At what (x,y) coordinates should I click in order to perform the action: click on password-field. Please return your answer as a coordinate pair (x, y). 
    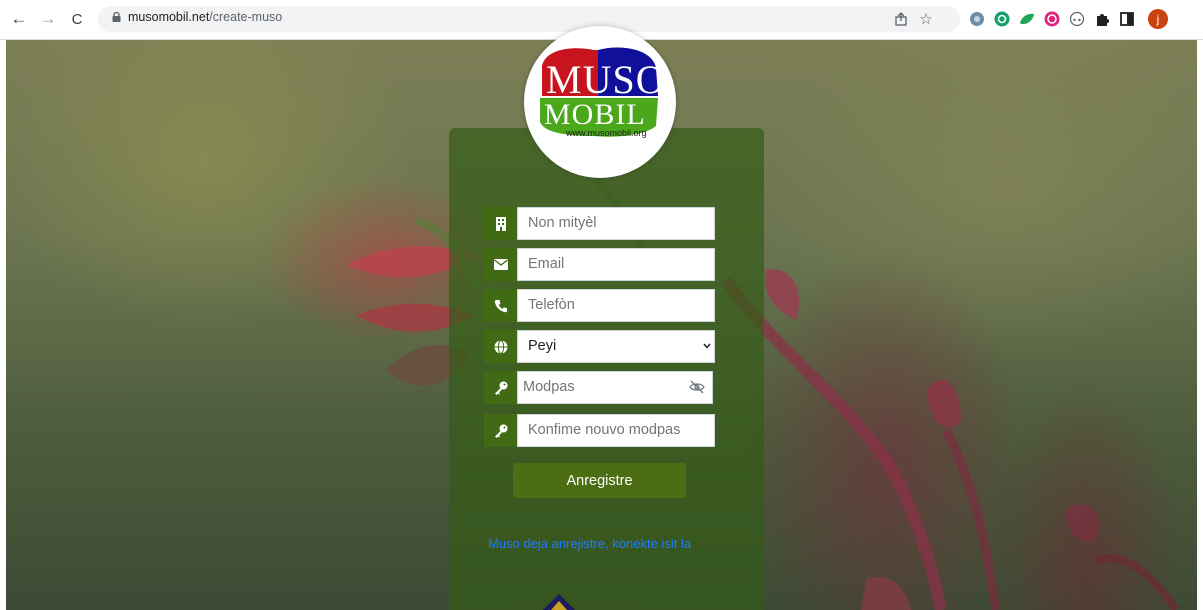
    Looking at the image, I should click on (599, 387).